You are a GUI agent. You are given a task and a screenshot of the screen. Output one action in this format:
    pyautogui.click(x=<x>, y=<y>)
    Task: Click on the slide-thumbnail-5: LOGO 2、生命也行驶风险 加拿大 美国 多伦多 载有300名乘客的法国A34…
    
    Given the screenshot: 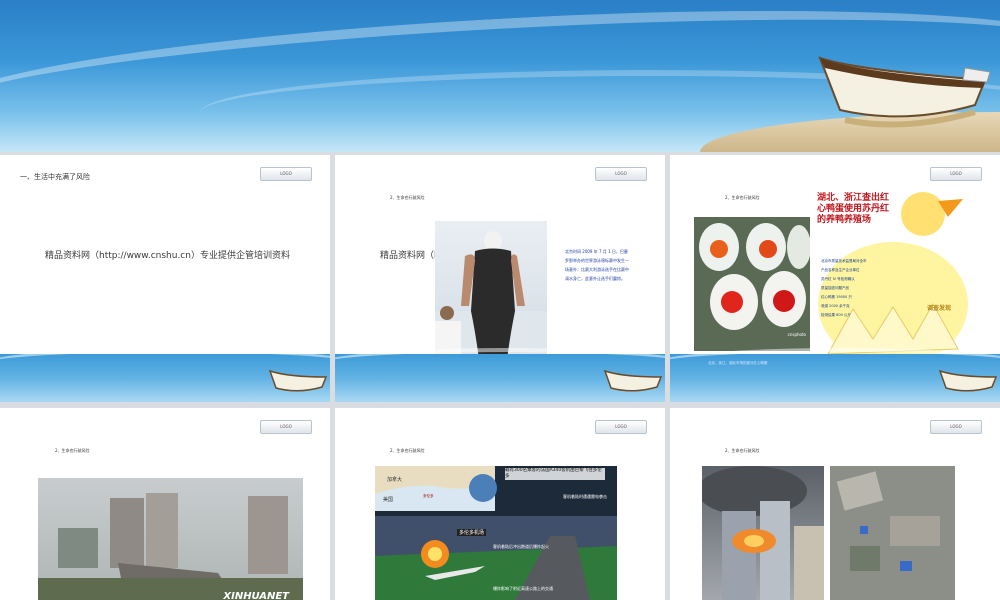 What is the action you would take?
    pyautogui.click(x=500, y=504)
    